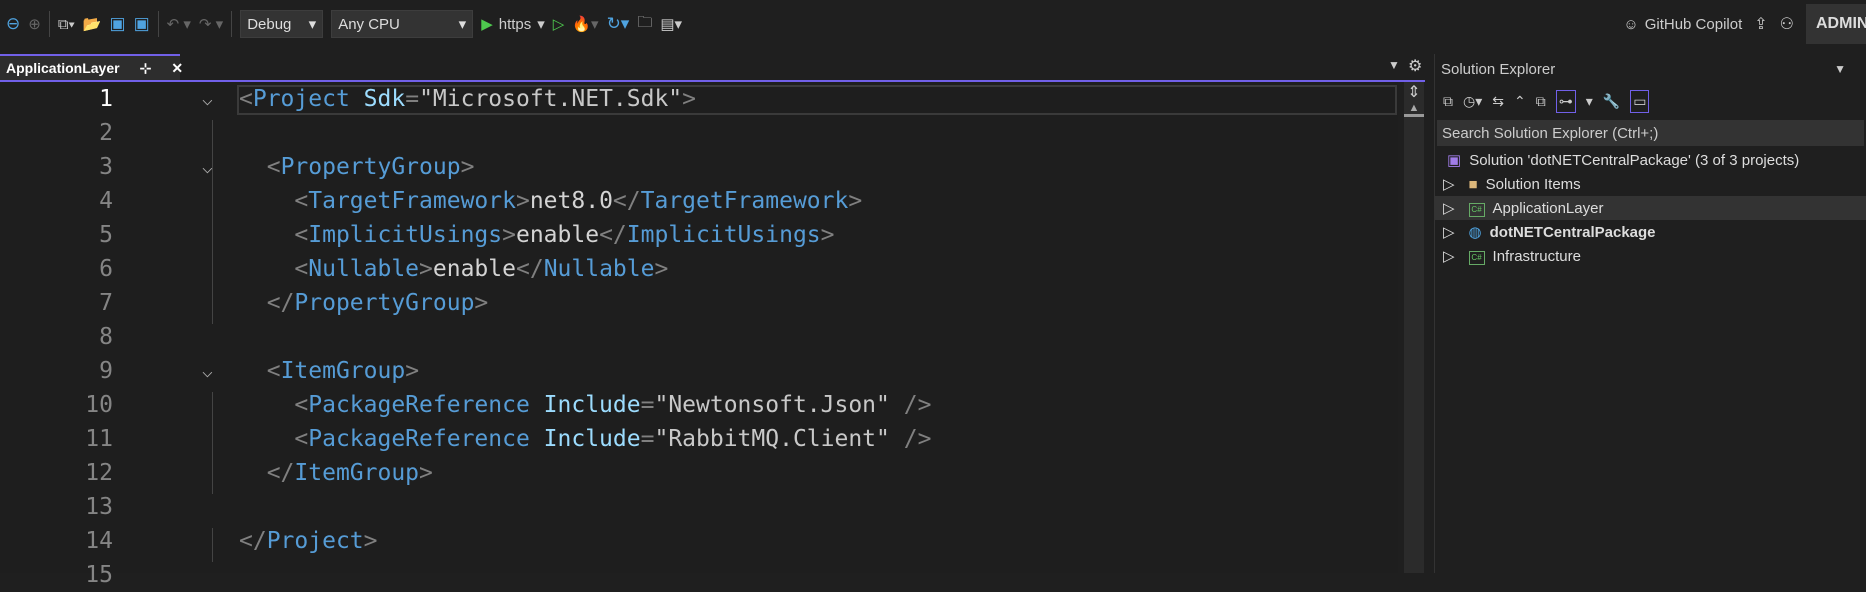 The height and width of the screenshot is (592, 1866). I want to click on configuration-dropdown: Debug ▾, so click(282, 24).